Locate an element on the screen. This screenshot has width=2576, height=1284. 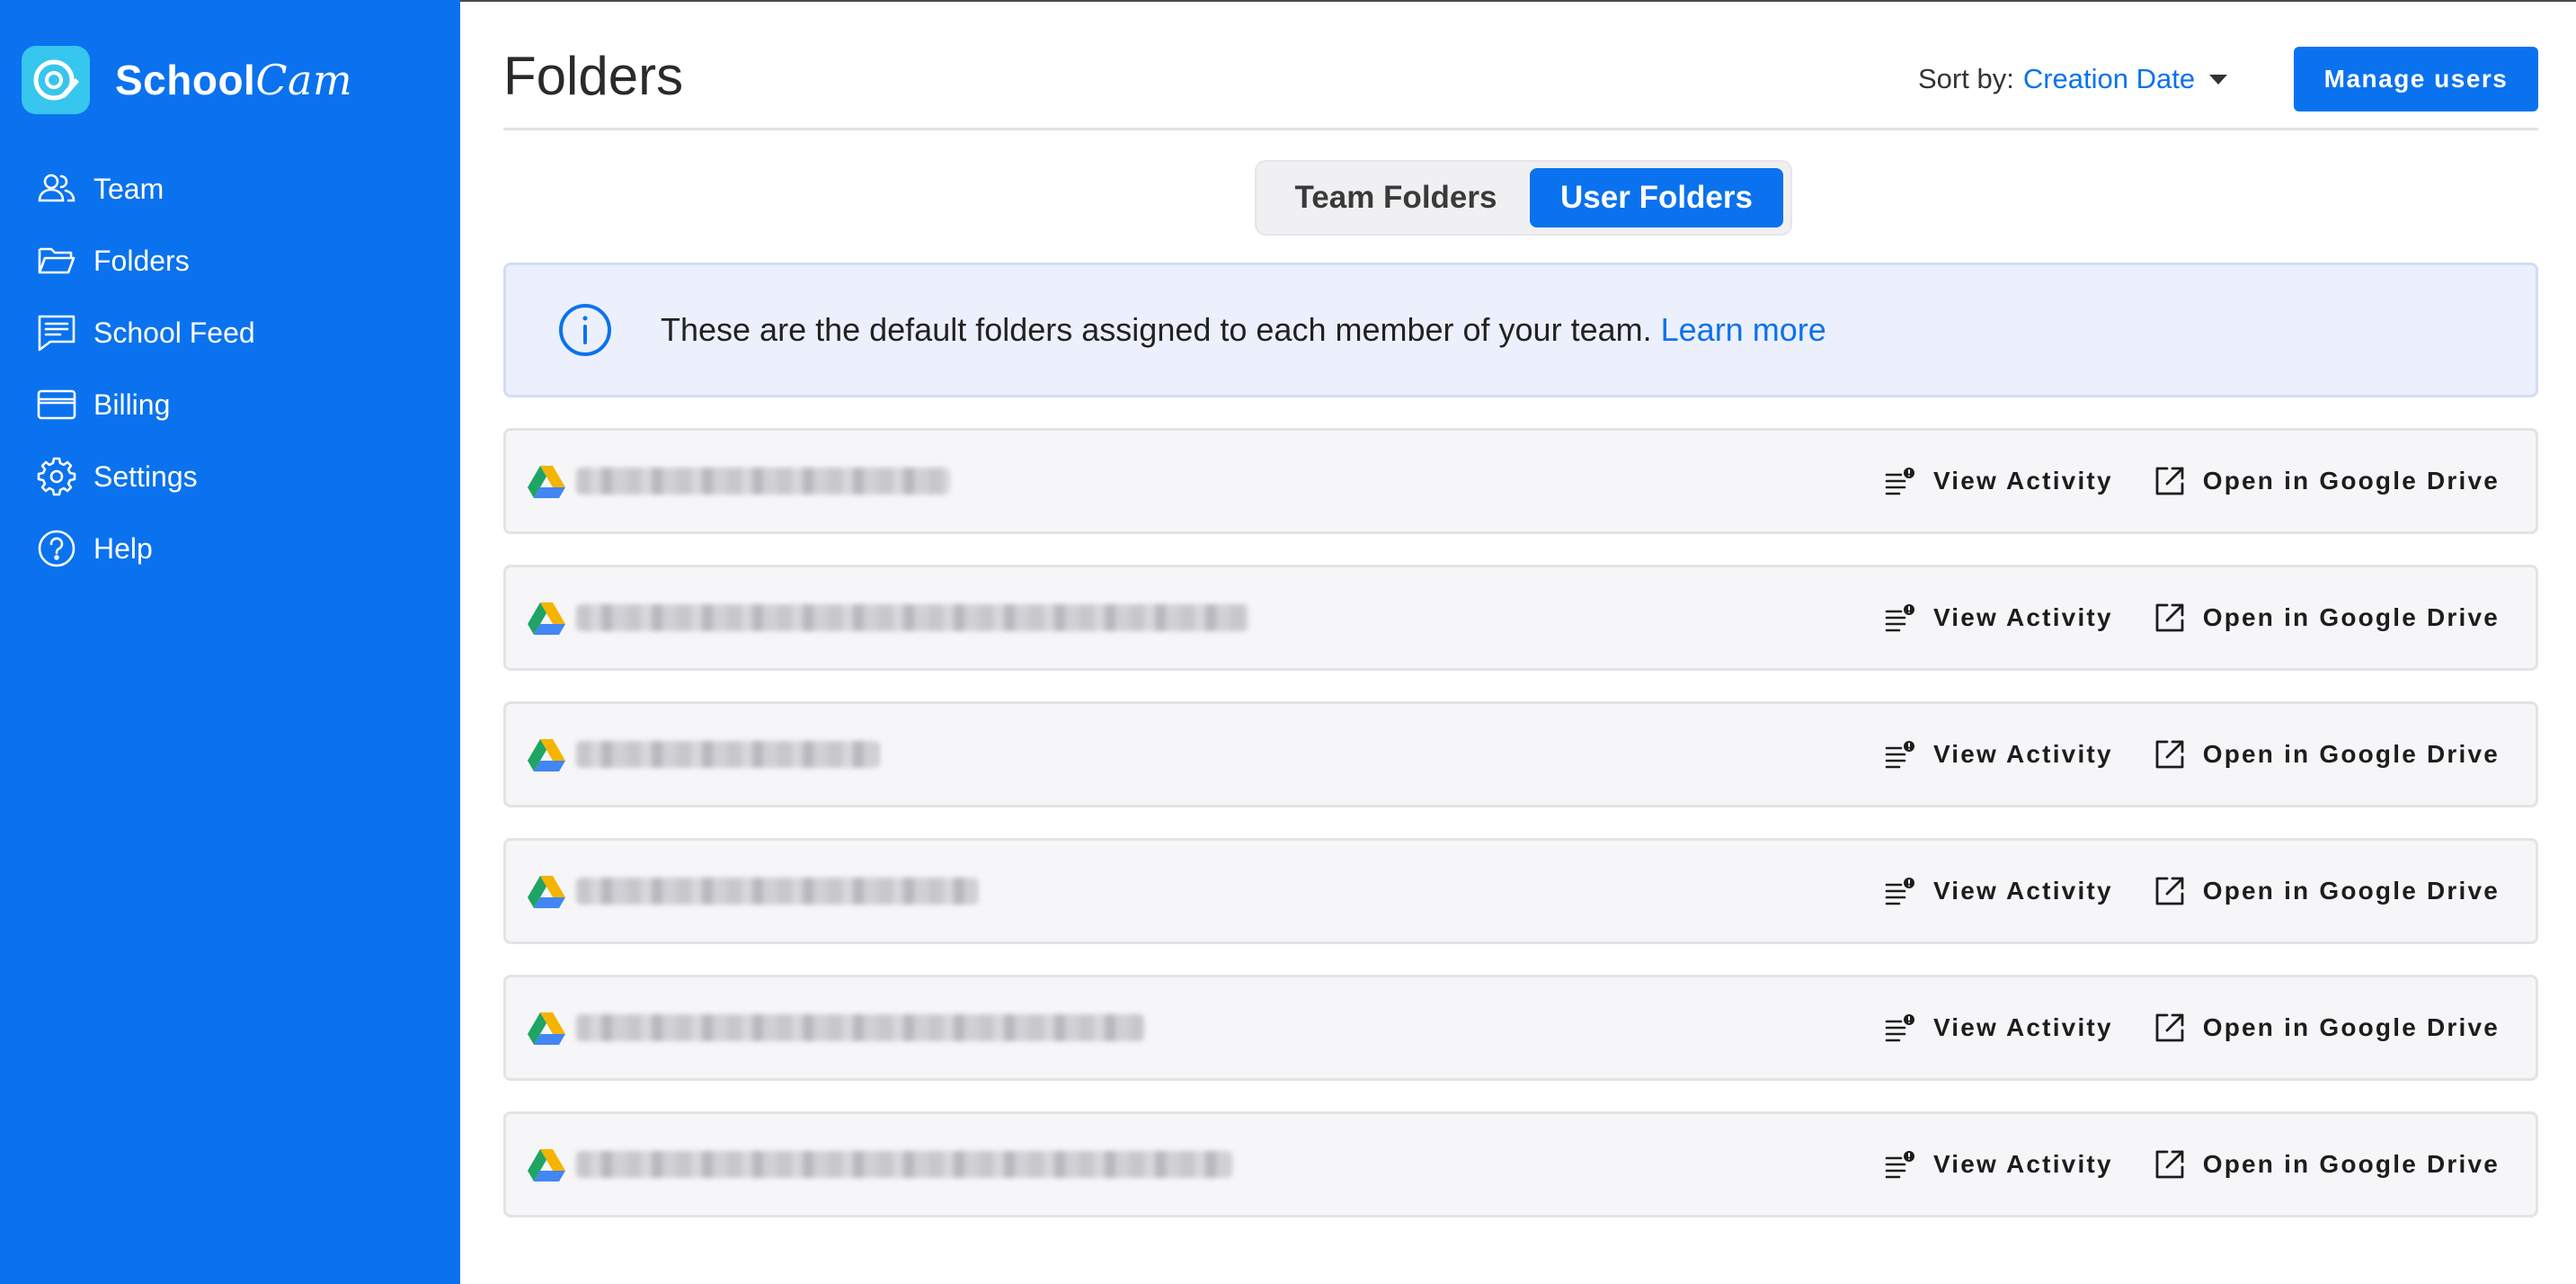
sort-label: Sort by: is located at coordinates (1966, 78).